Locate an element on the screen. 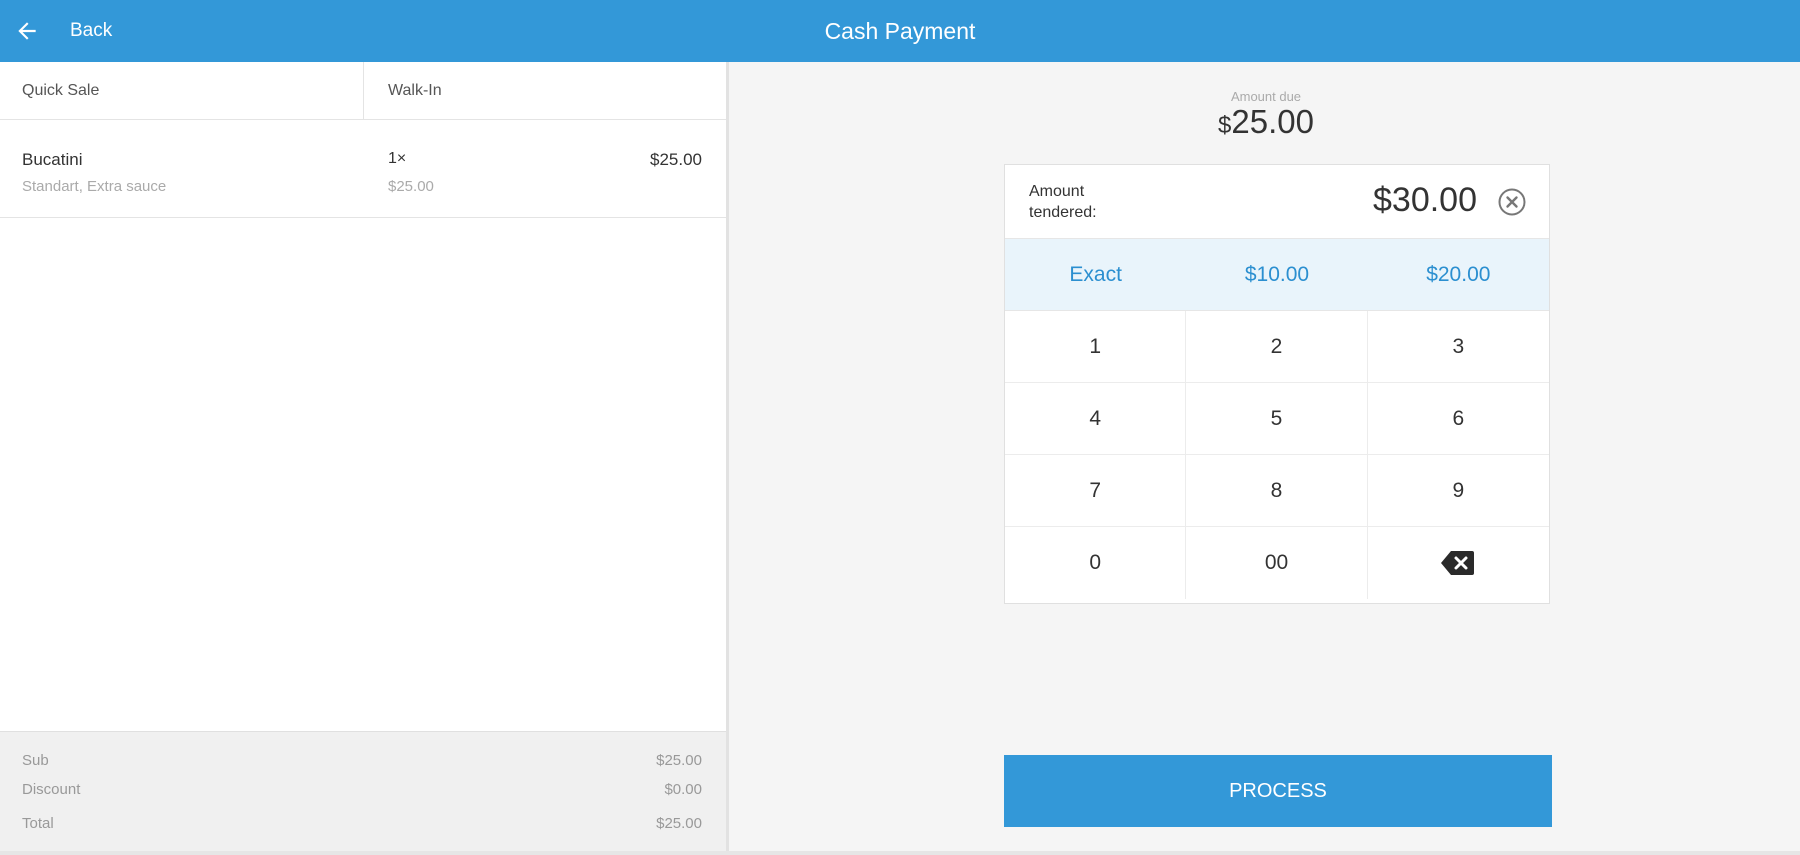  bottom-divider is located at coordinates (900, 853).